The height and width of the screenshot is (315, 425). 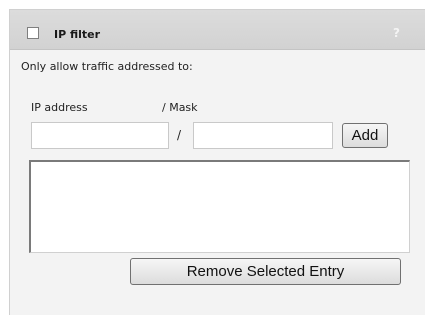 I want to click on ip-filter-checkbox, so click(x=33, y=33).